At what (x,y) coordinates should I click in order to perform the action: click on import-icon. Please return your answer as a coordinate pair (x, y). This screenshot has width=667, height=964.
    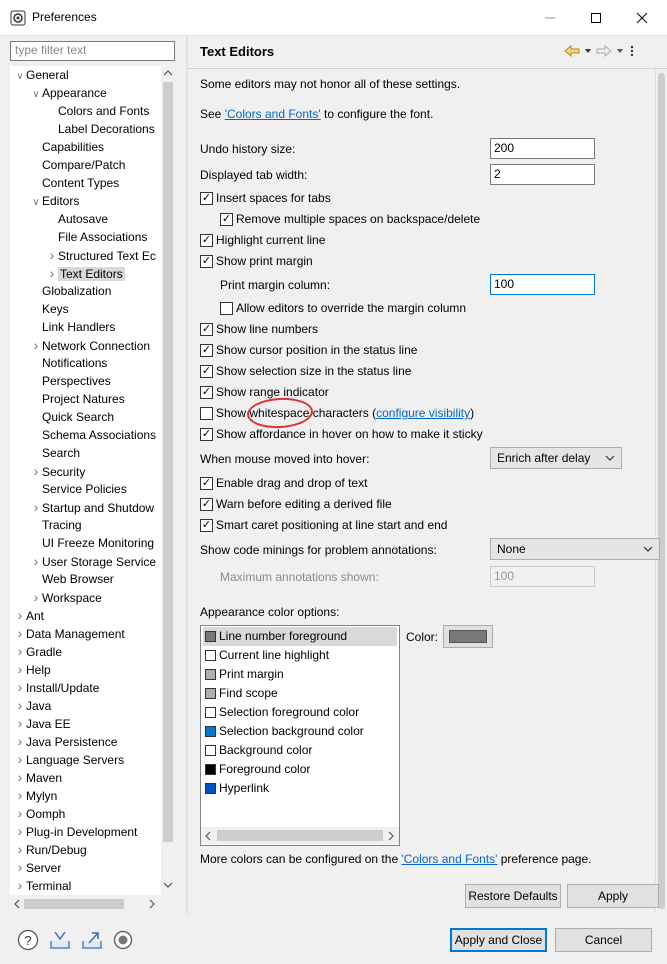
    Looking at the image, I should click on (60, 940).